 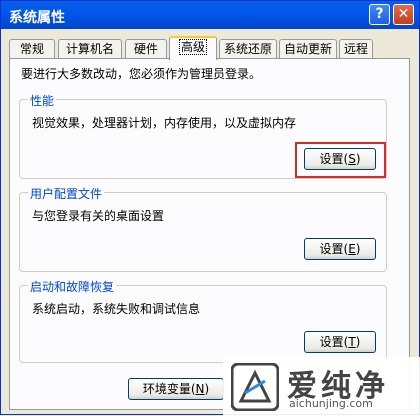 What do you see at coordinates (248, 49) in the screenshot?
I see `tab-system-restore: 系统还原` at bounding box center [248, 49].